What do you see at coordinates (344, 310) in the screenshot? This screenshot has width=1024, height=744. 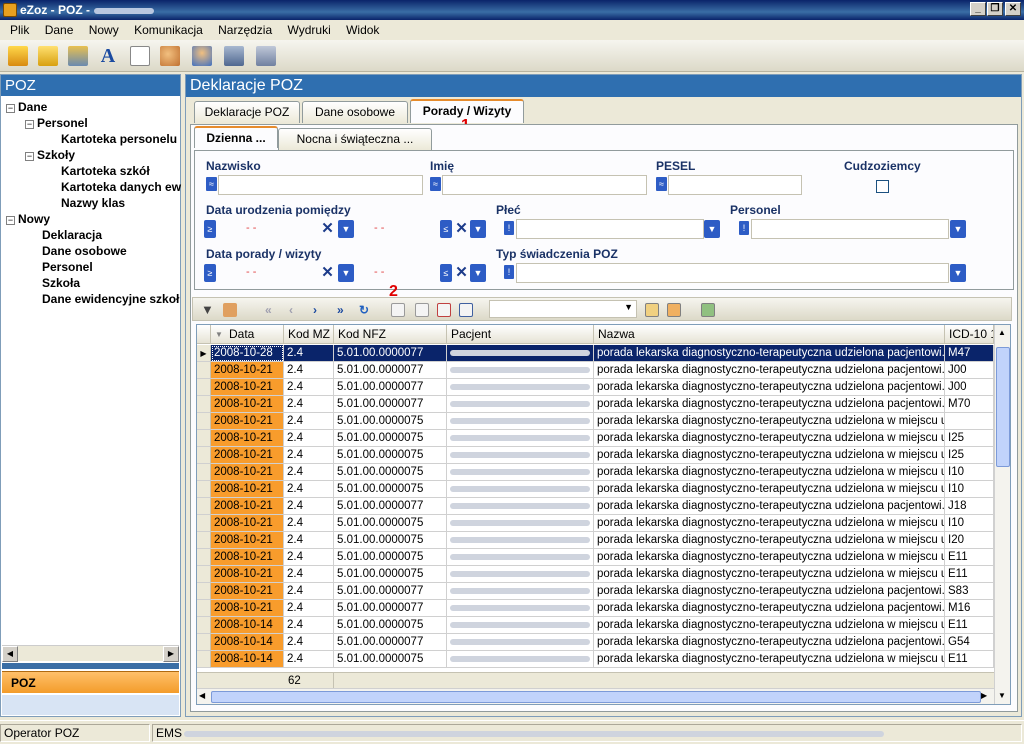 I see `last-record-icon: »` at bounding box center [344, 310].